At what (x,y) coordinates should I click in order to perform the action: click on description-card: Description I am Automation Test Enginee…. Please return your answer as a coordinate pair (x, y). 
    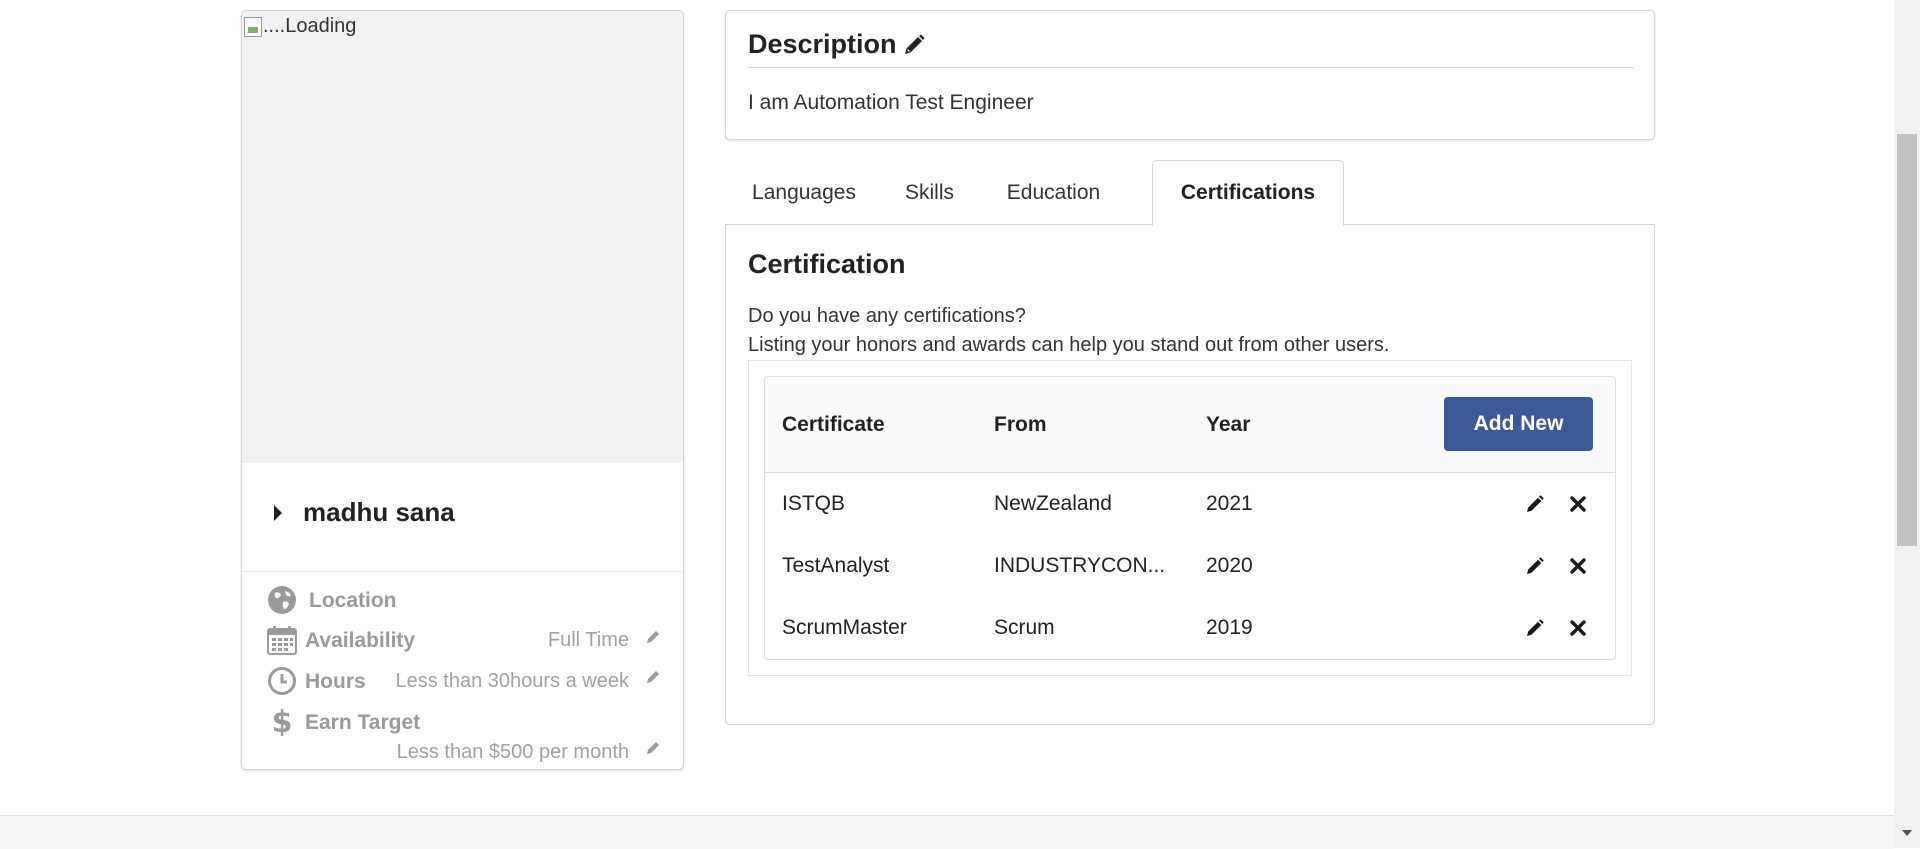
    Looking at the image, I should click on (1190, 75).